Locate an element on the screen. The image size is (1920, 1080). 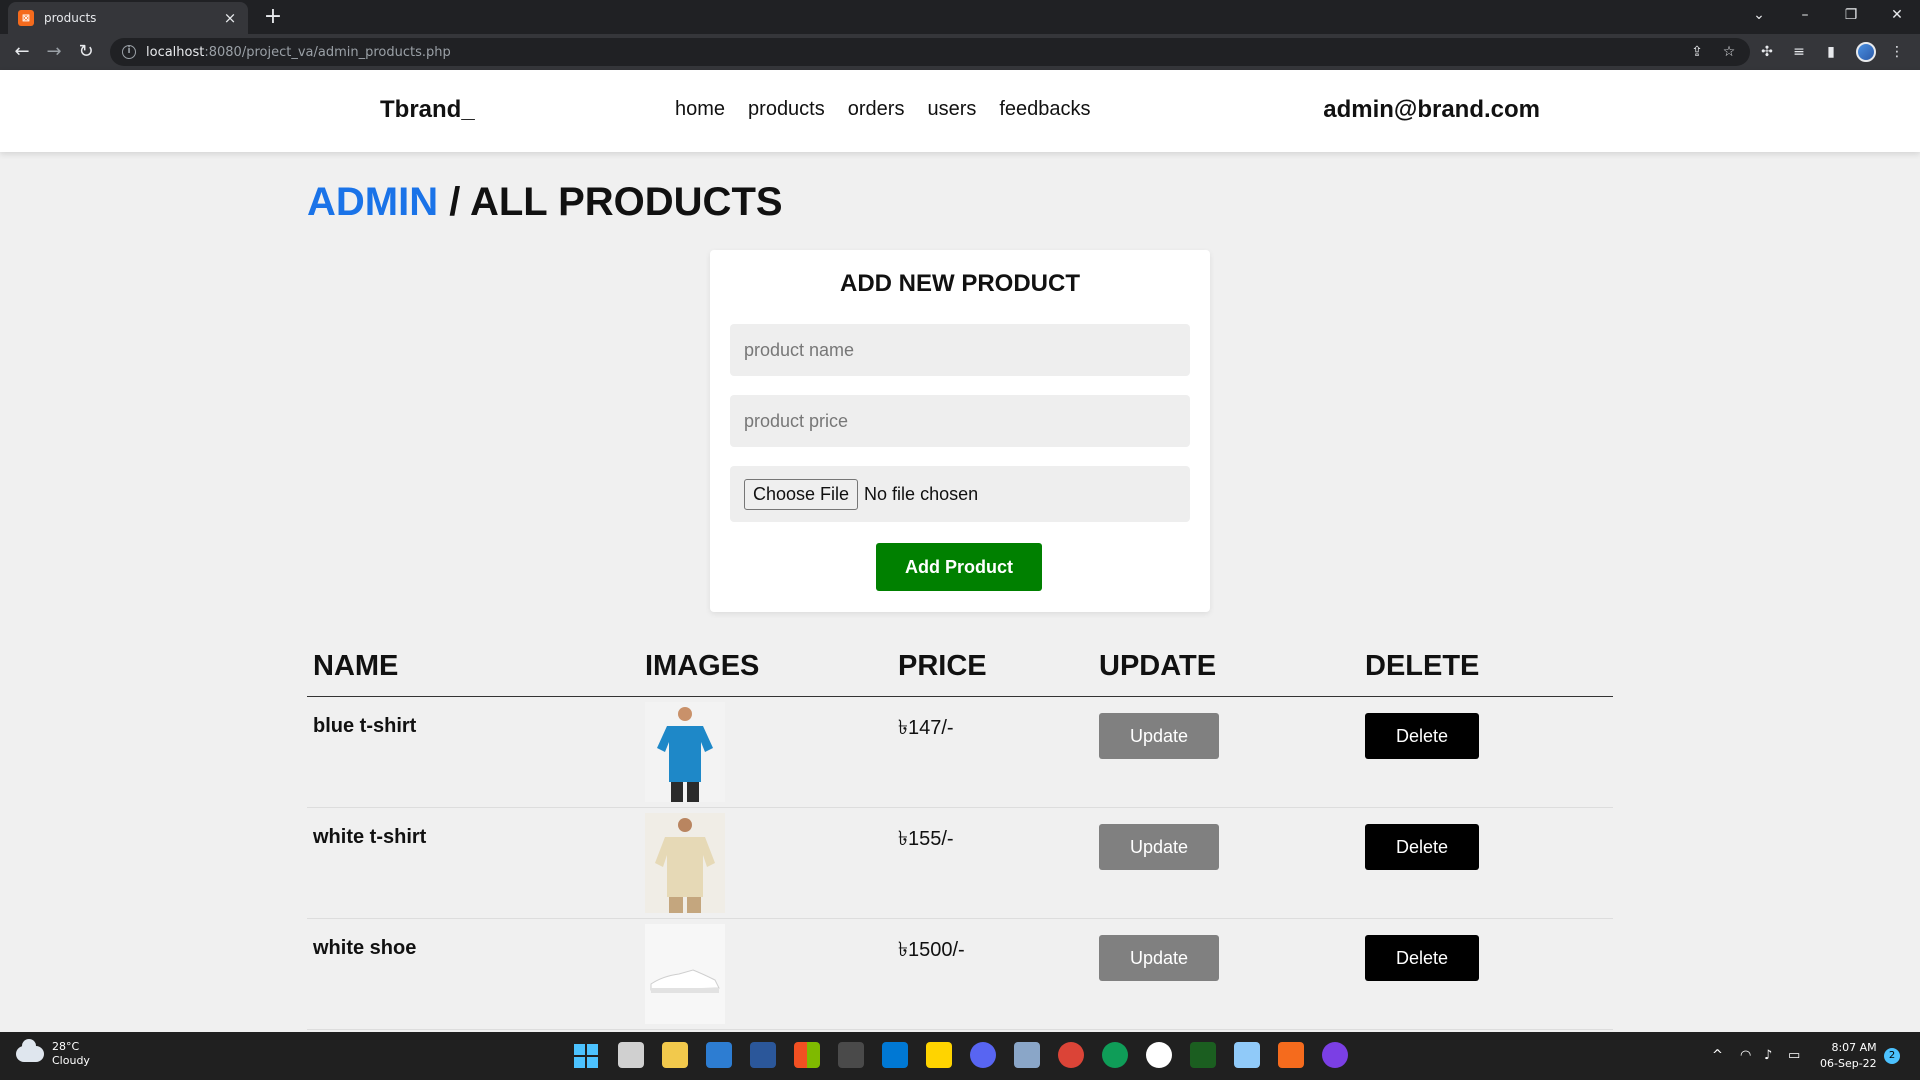
weather-temperature: 28°C is located at coordinates (66, 1046).